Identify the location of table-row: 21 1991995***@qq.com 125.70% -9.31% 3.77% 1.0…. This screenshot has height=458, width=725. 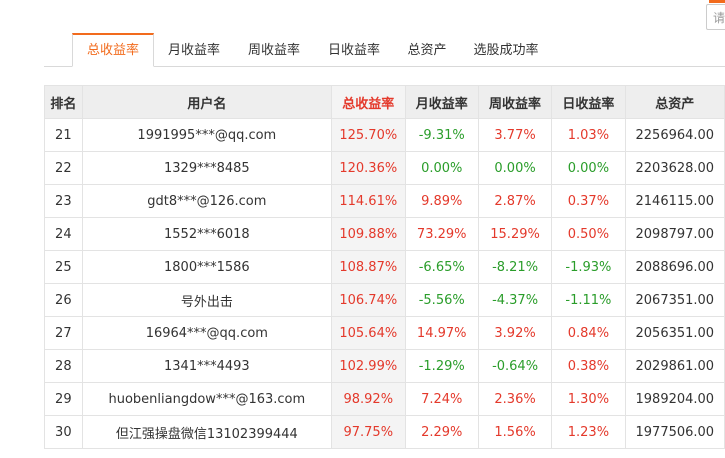
(384, 135).